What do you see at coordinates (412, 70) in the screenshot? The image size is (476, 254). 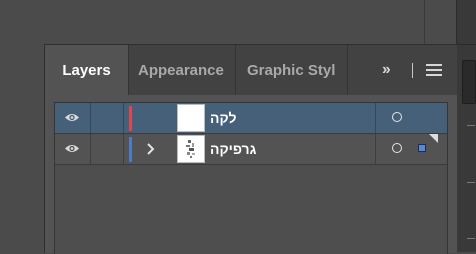 I see `toolbar-separator` at bounding box center [412, 70].